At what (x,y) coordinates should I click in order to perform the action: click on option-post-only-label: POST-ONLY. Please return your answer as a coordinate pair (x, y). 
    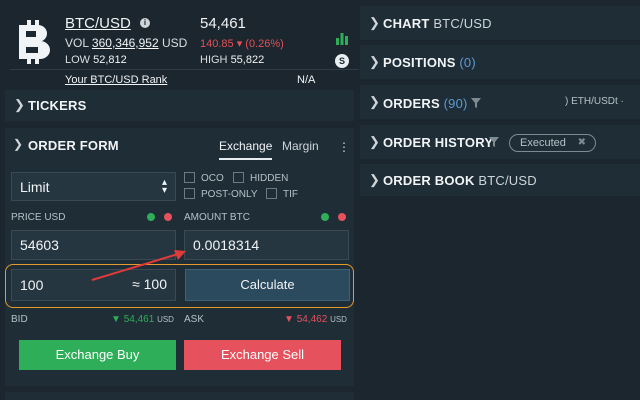
    Looking at the image, I should click on (229, 194).